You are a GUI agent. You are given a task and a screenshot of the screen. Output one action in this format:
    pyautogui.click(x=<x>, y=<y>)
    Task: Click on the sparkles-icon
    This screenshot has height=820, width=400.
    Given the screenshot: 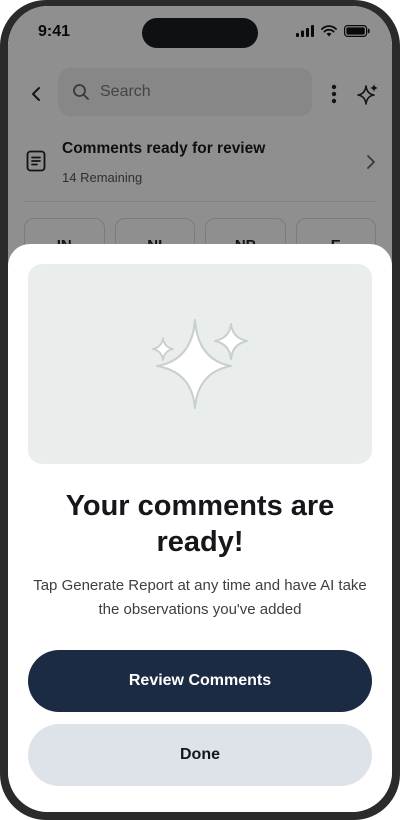 What is the action you would take?
    pyautogui.click(x=200, y=364)
    